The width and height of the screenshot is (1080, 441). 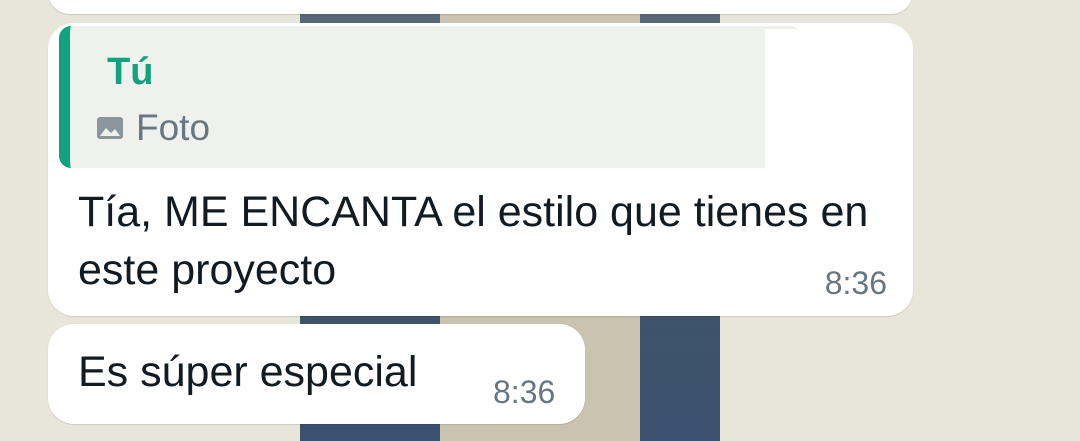 I want to click on quoted-author: Tú, so click(x=130, y=72).